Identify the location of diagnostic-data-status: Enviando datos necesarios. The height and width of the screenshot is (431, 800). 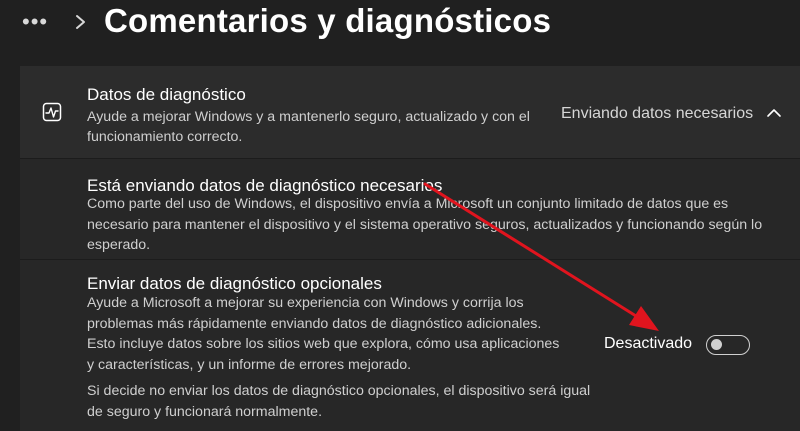
(657, 113).